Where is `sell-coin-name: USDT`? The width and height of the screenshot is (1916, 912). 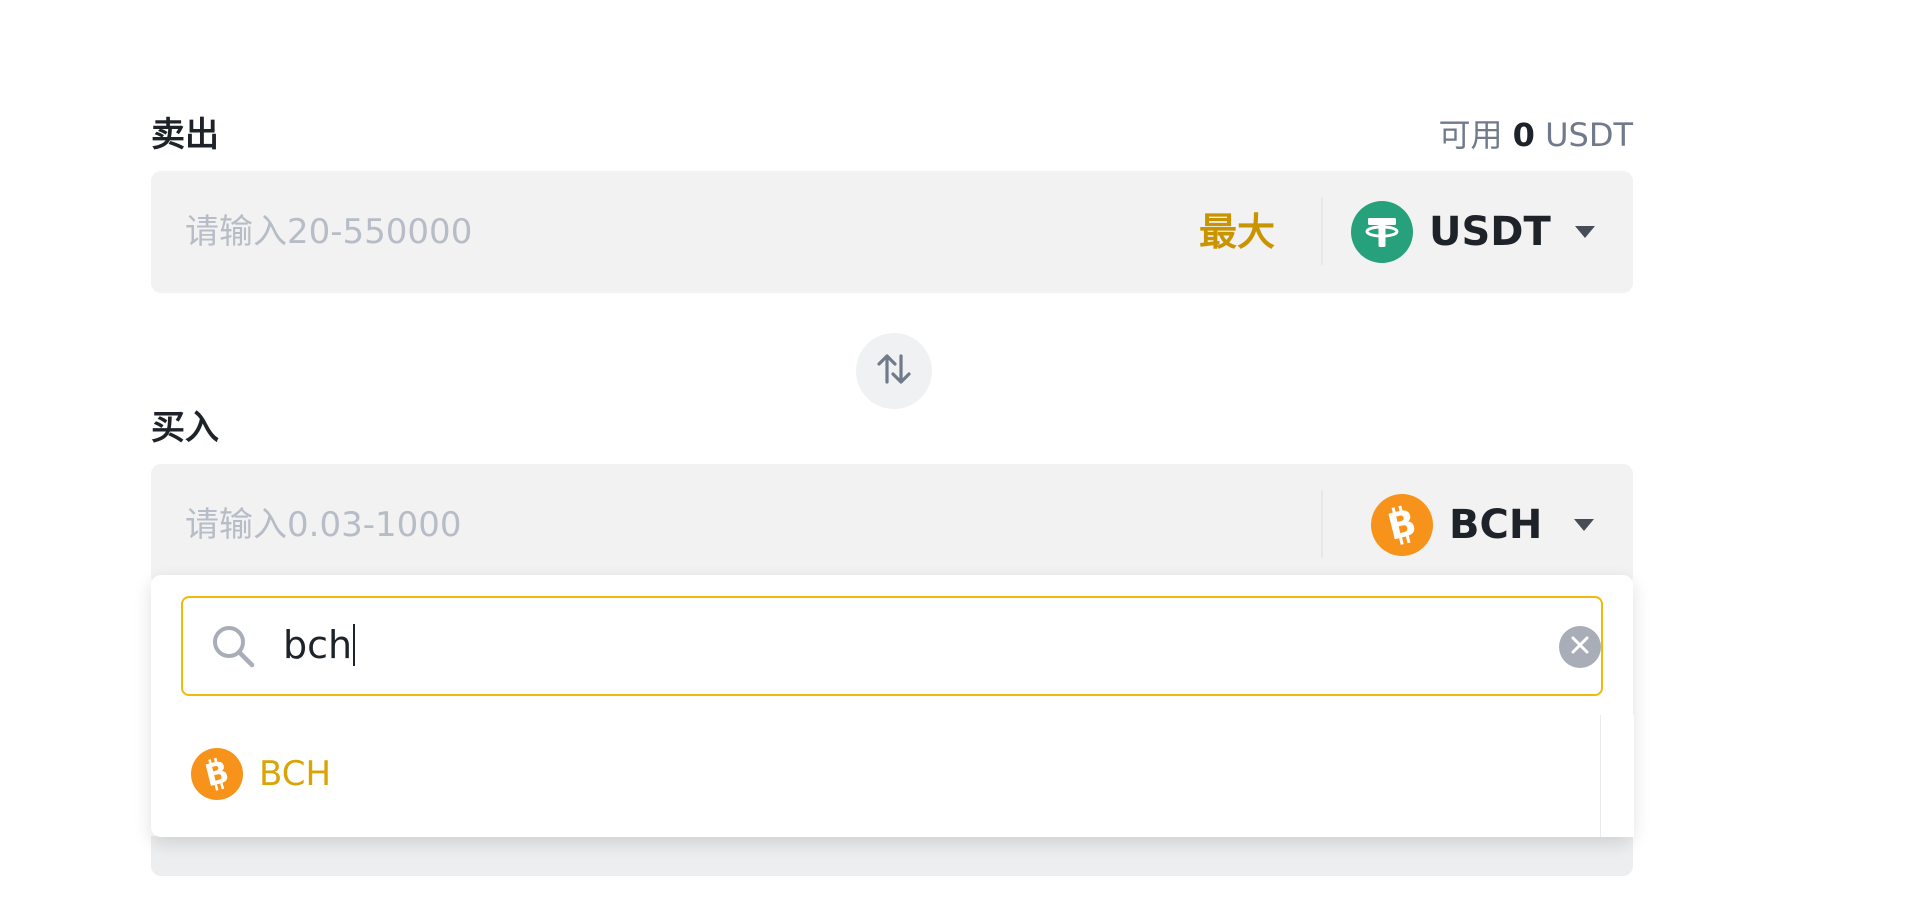
sell-coin-name: USDT is located at coordinates (1490, 232).